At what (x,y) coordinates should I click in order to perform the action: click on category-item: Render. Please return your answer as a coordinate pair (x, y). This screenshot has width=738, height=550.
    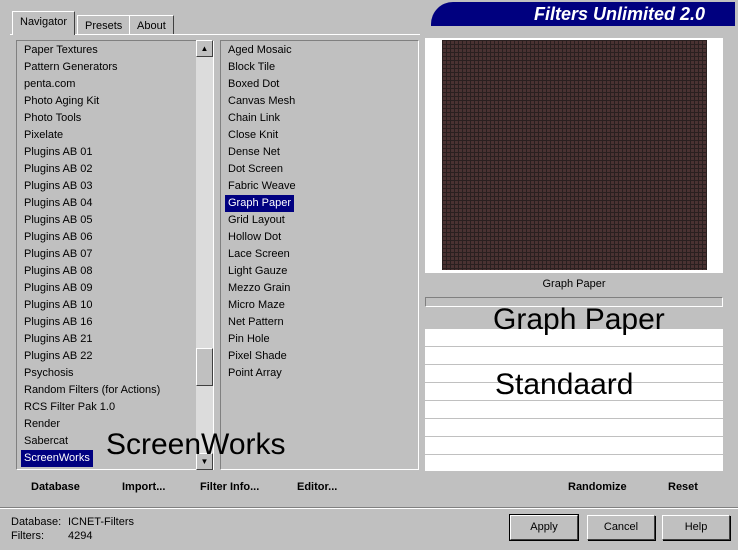
    Looking at the image, I should click on (42, 424).